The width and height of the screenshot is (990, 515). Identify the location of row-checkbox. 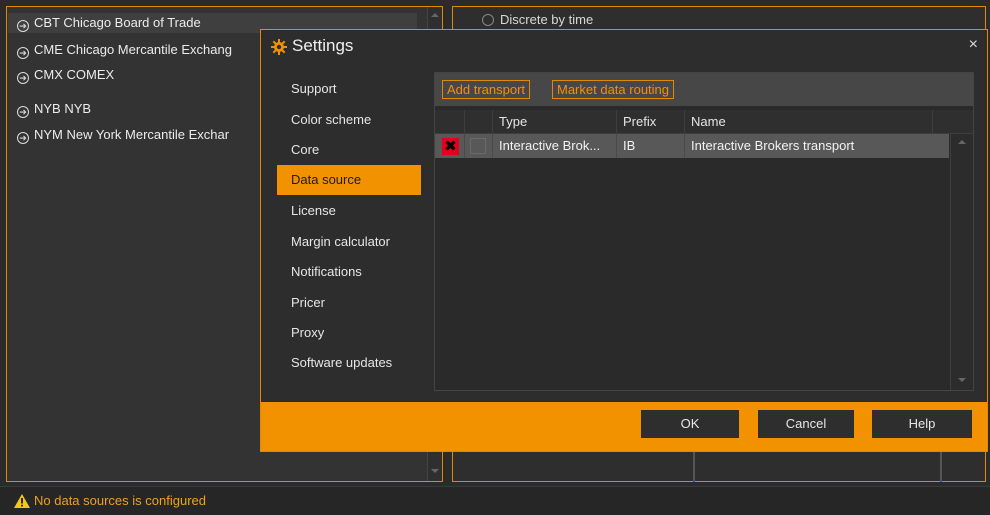
(478, 146).